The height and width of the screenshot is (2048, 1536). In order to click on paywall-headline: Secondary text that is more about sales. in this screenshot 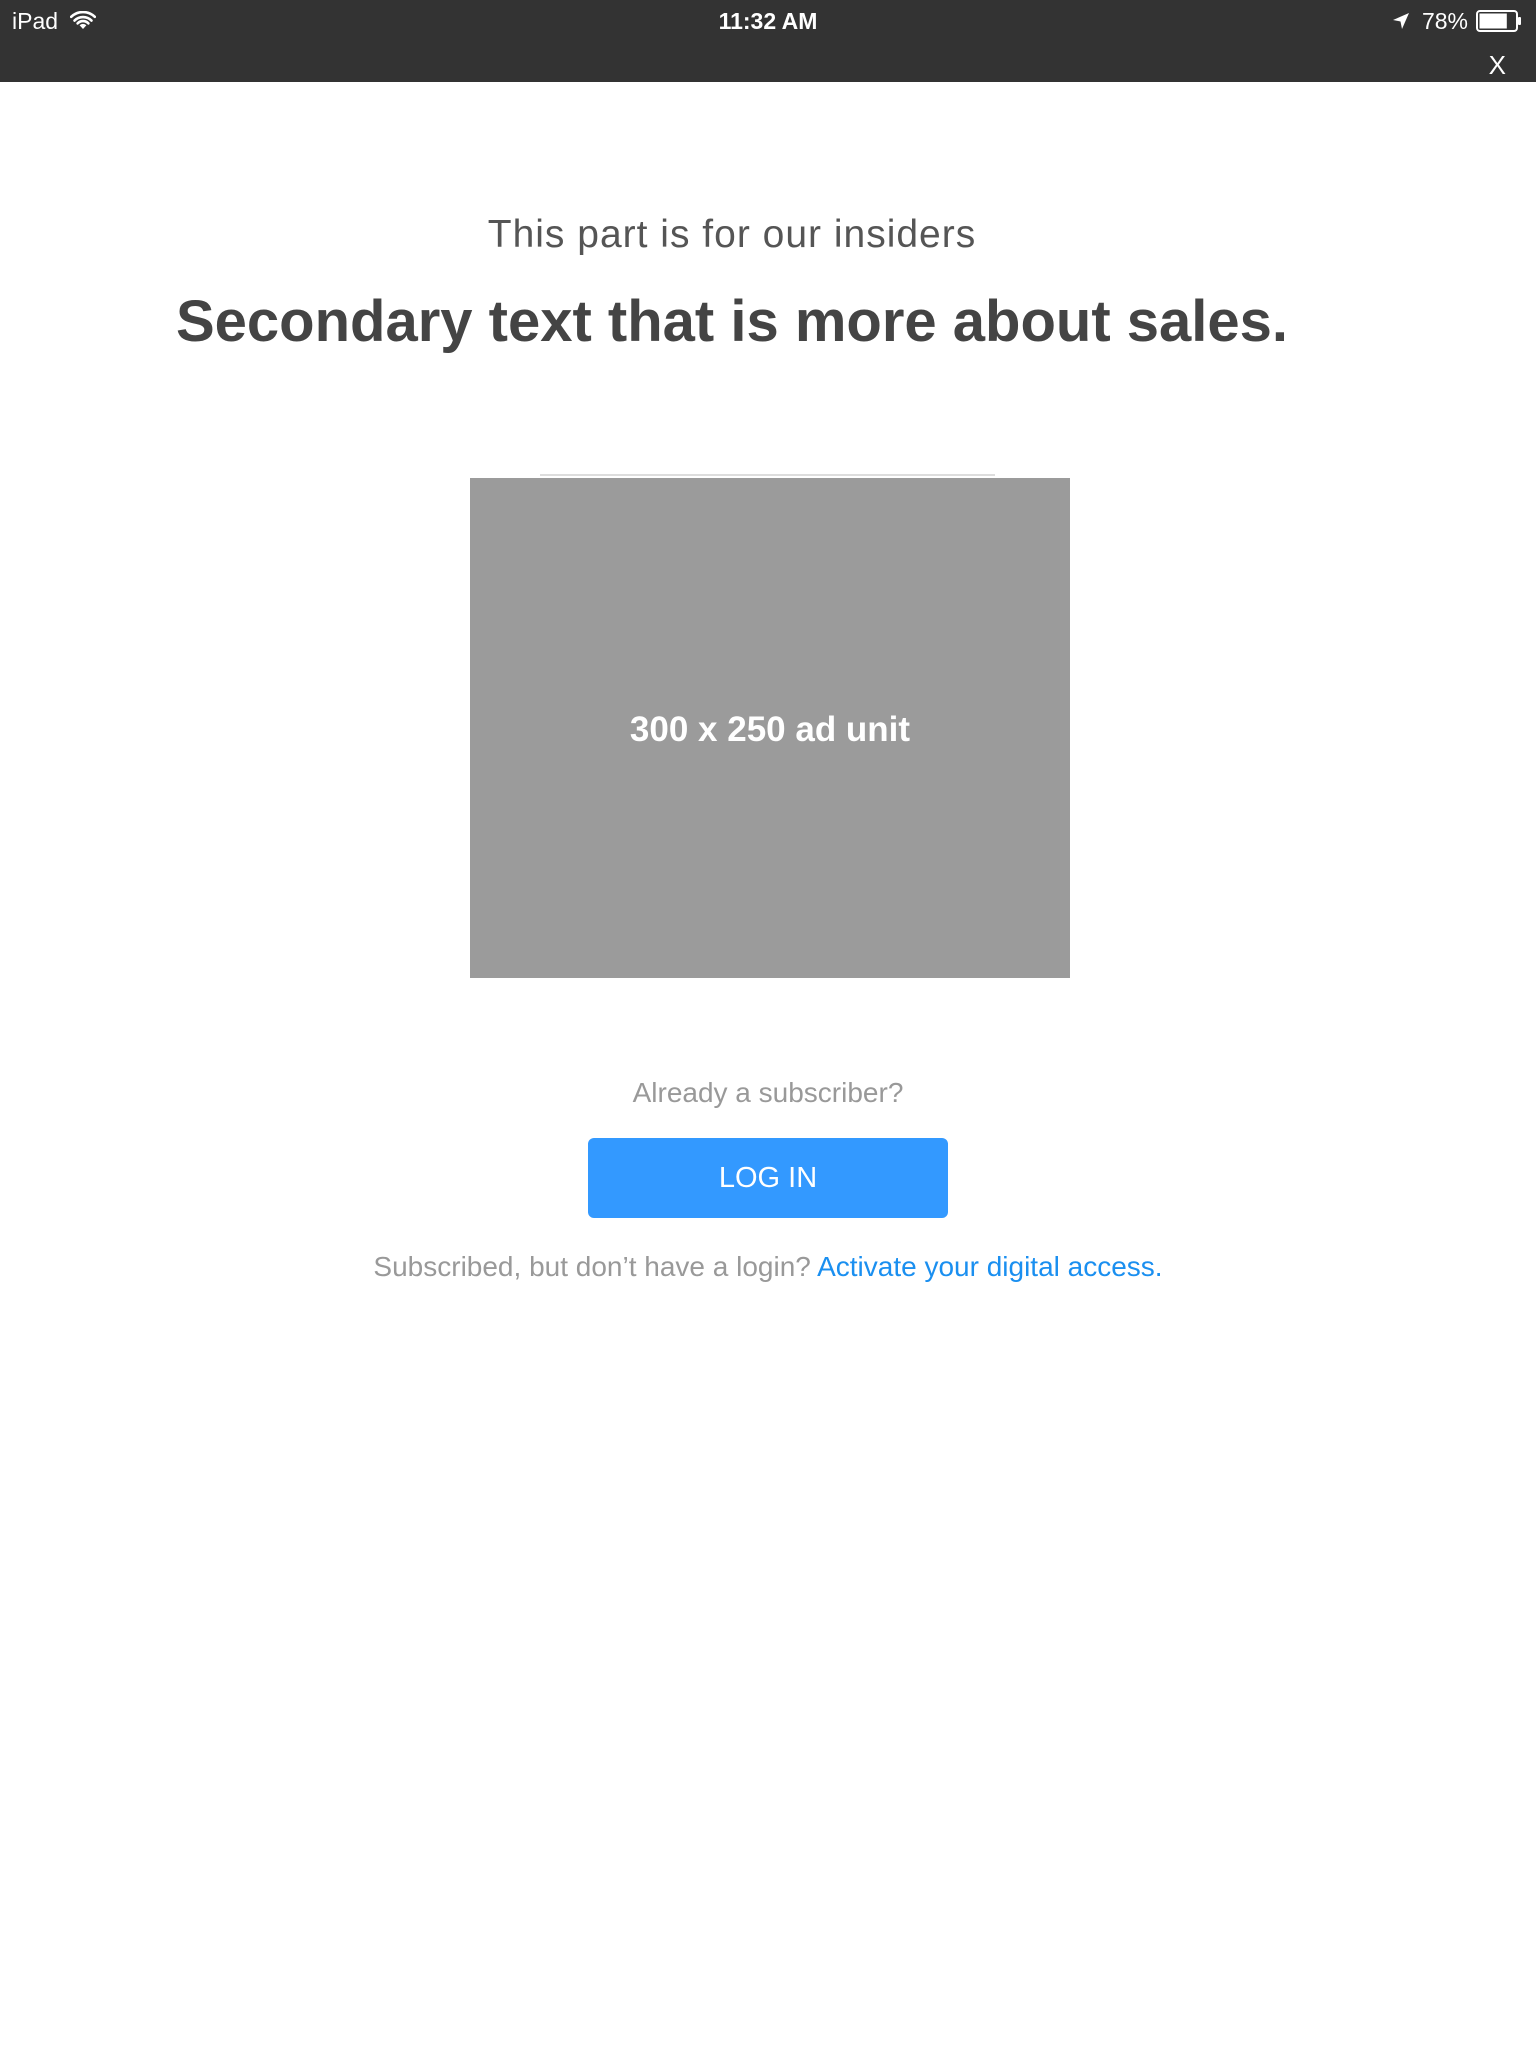, I will do `click(732, 321)`.